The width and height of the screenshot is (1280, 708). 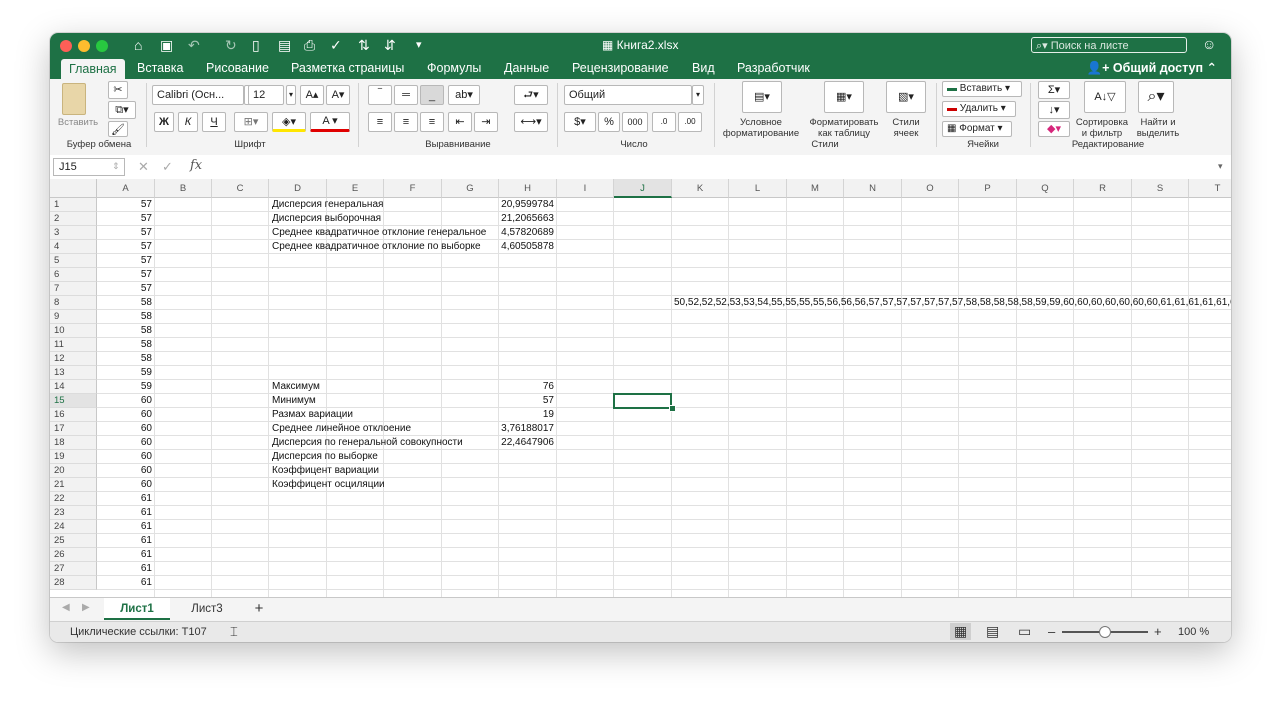 I want to click on cell-a1: 57, so click(x=124, y=205).